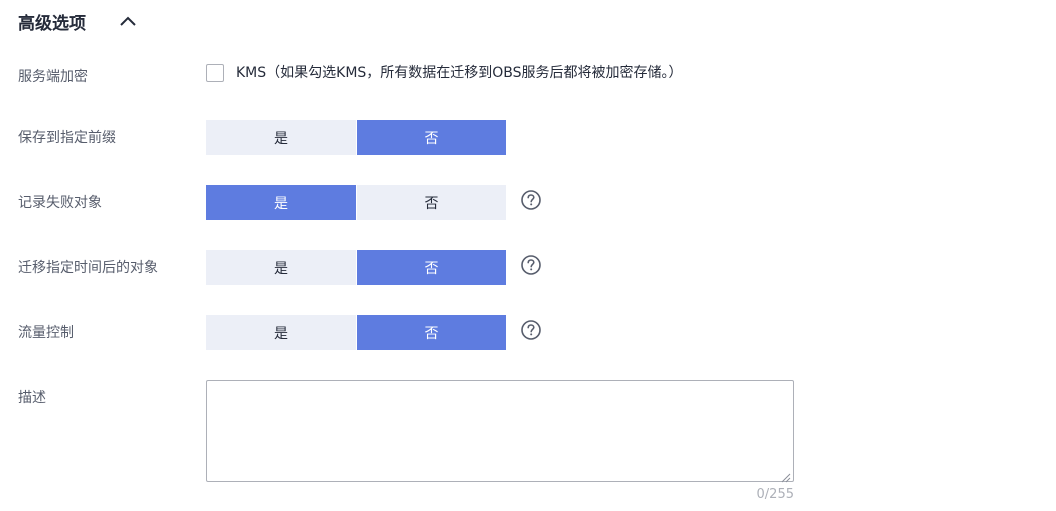 Image resolution: width=1056 pixels, height=511 pixels. I want to click on kms-checkbox, so click(215, 73).